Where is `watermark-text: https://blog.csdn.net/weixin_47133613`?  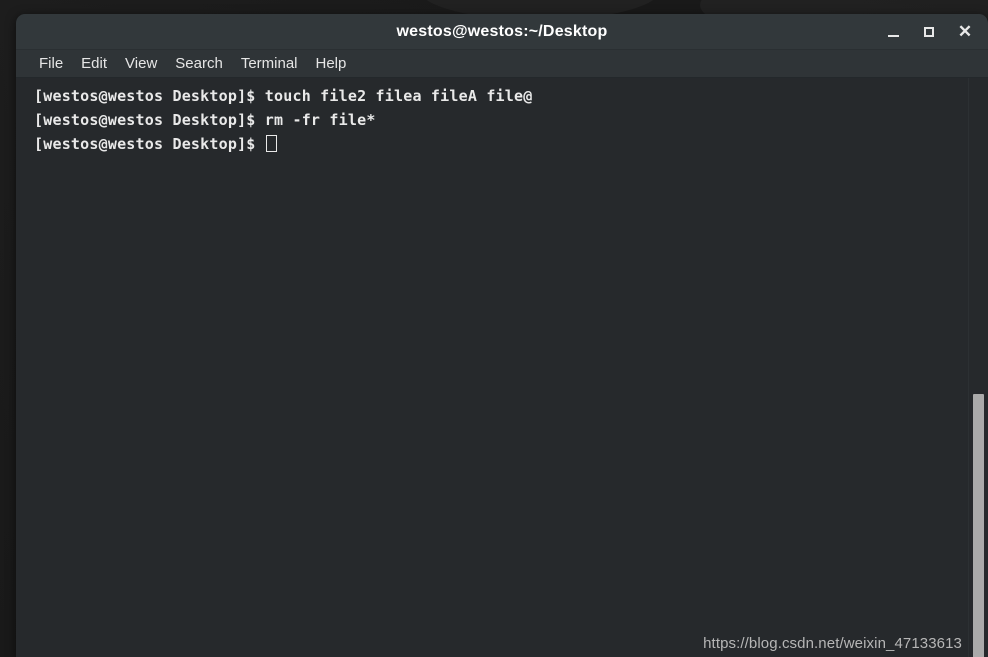 watermark-text: https://blog.csdn.net/weixin_47133613 is located at coordinates (832, 643).